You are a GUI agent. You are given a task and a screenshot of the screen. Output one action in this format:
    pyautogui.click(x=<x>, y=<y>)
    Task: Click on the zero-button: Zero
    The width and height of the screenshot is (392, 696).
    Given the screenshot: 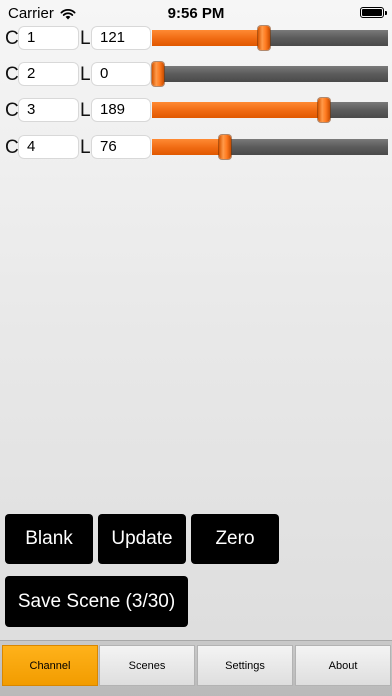 What is the action you would take?
    pyautogui.click(x=235, y=539)
    